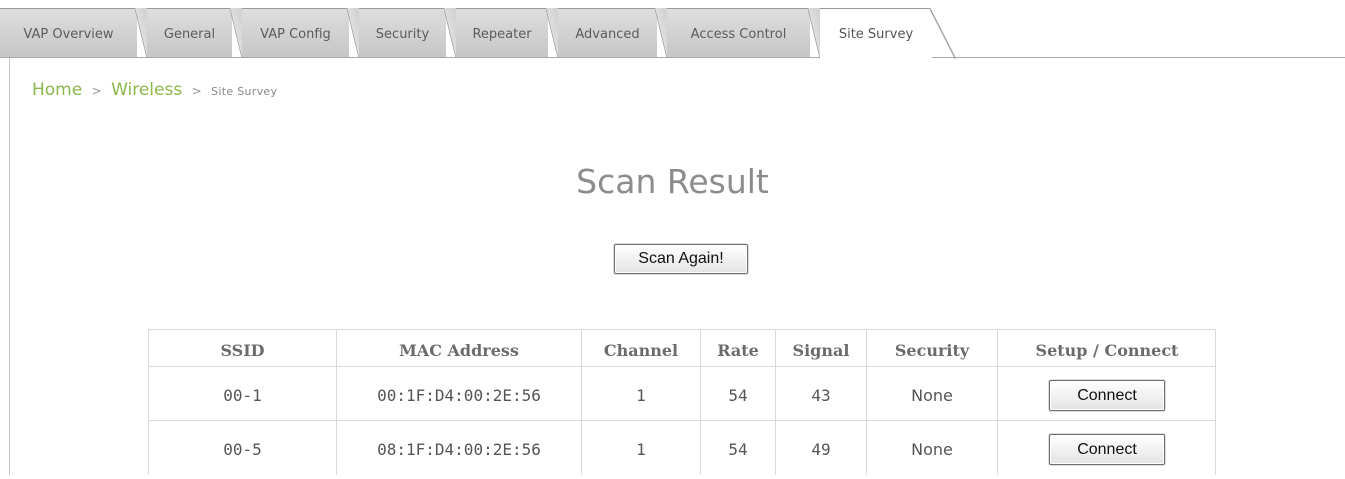 The height and width of the screenshot is (479, 1345). I want to click on table-right-border, so click(1215, 402).